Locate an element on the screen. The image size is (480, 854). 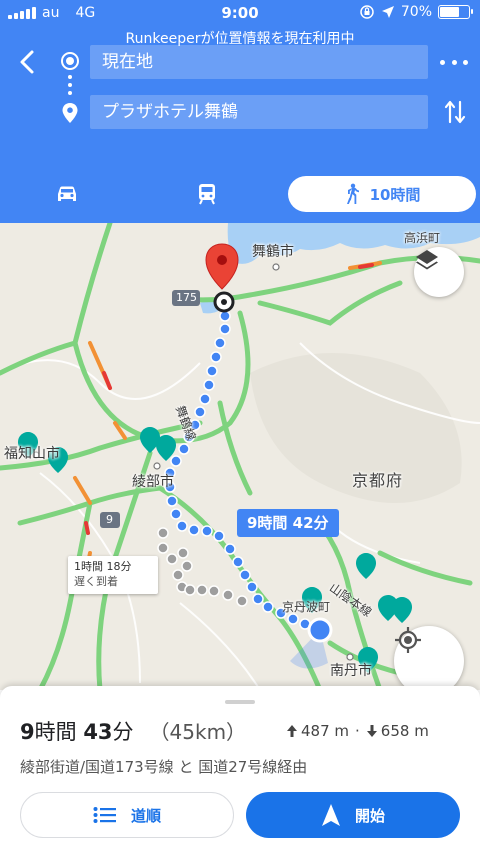
alt-route-chip: 1時間 18分 遅く到着 is located at coordinates (113, 575).